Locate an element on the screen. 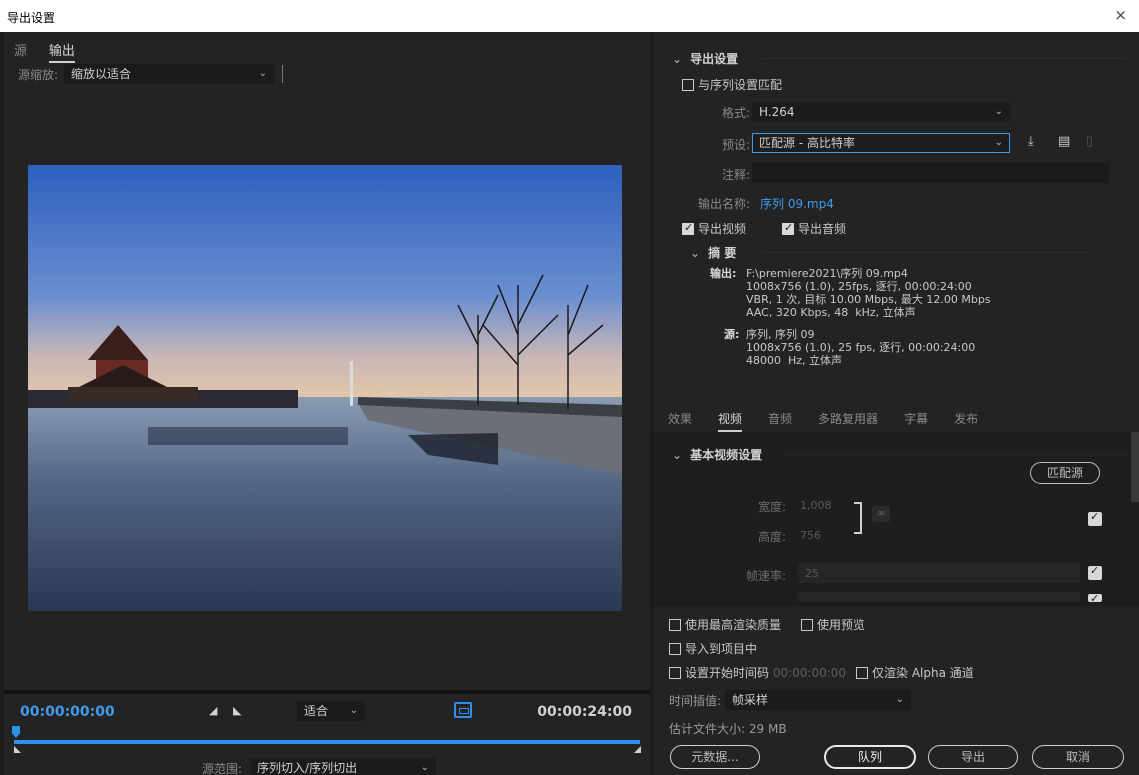 The width and height of the screenshot is (1139, 775). chain-link-icon: ∞ is located at coordinates (881, 514).